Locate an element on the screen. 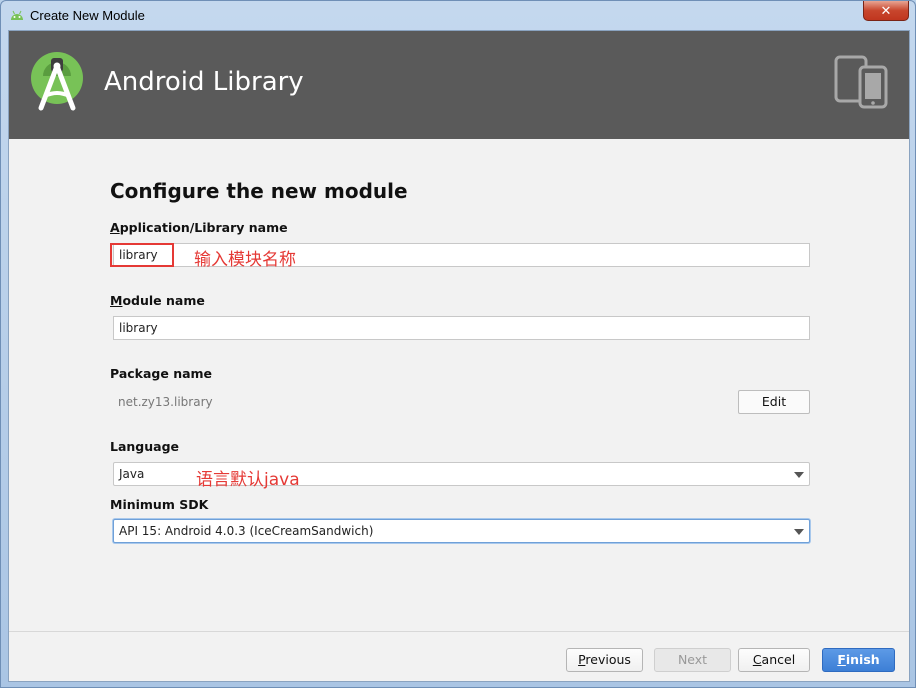 The height and width of the screenshot is (688, 916). finish-mnemonic: F is located at coordinates (841, 659).